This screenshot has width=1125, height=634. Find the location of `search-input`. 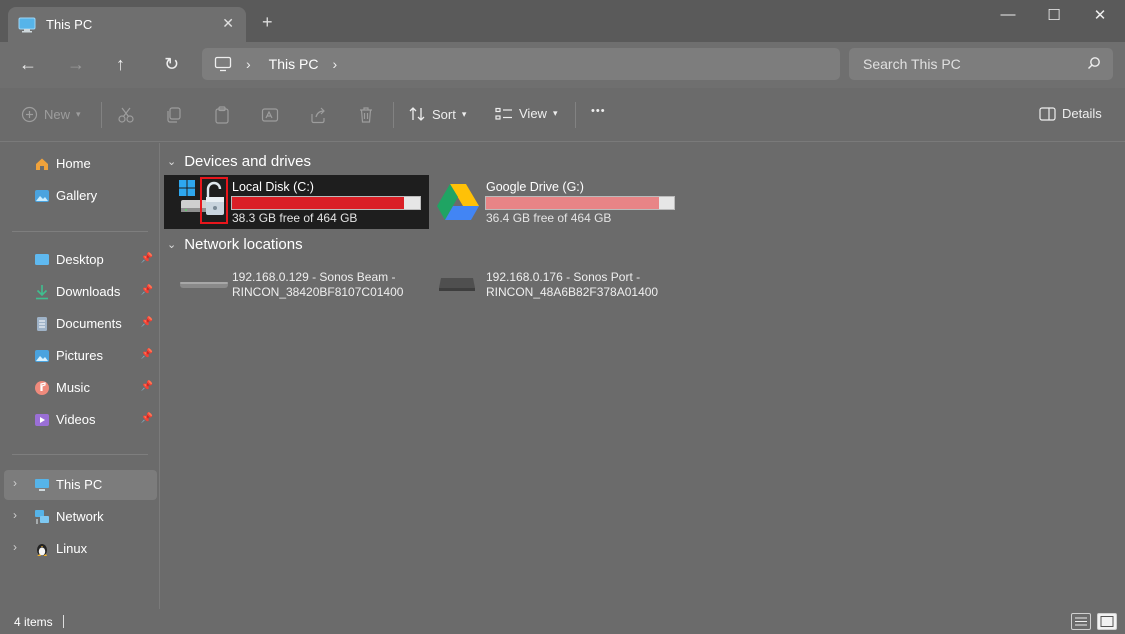

search-input is located at coordinates (968, 64).